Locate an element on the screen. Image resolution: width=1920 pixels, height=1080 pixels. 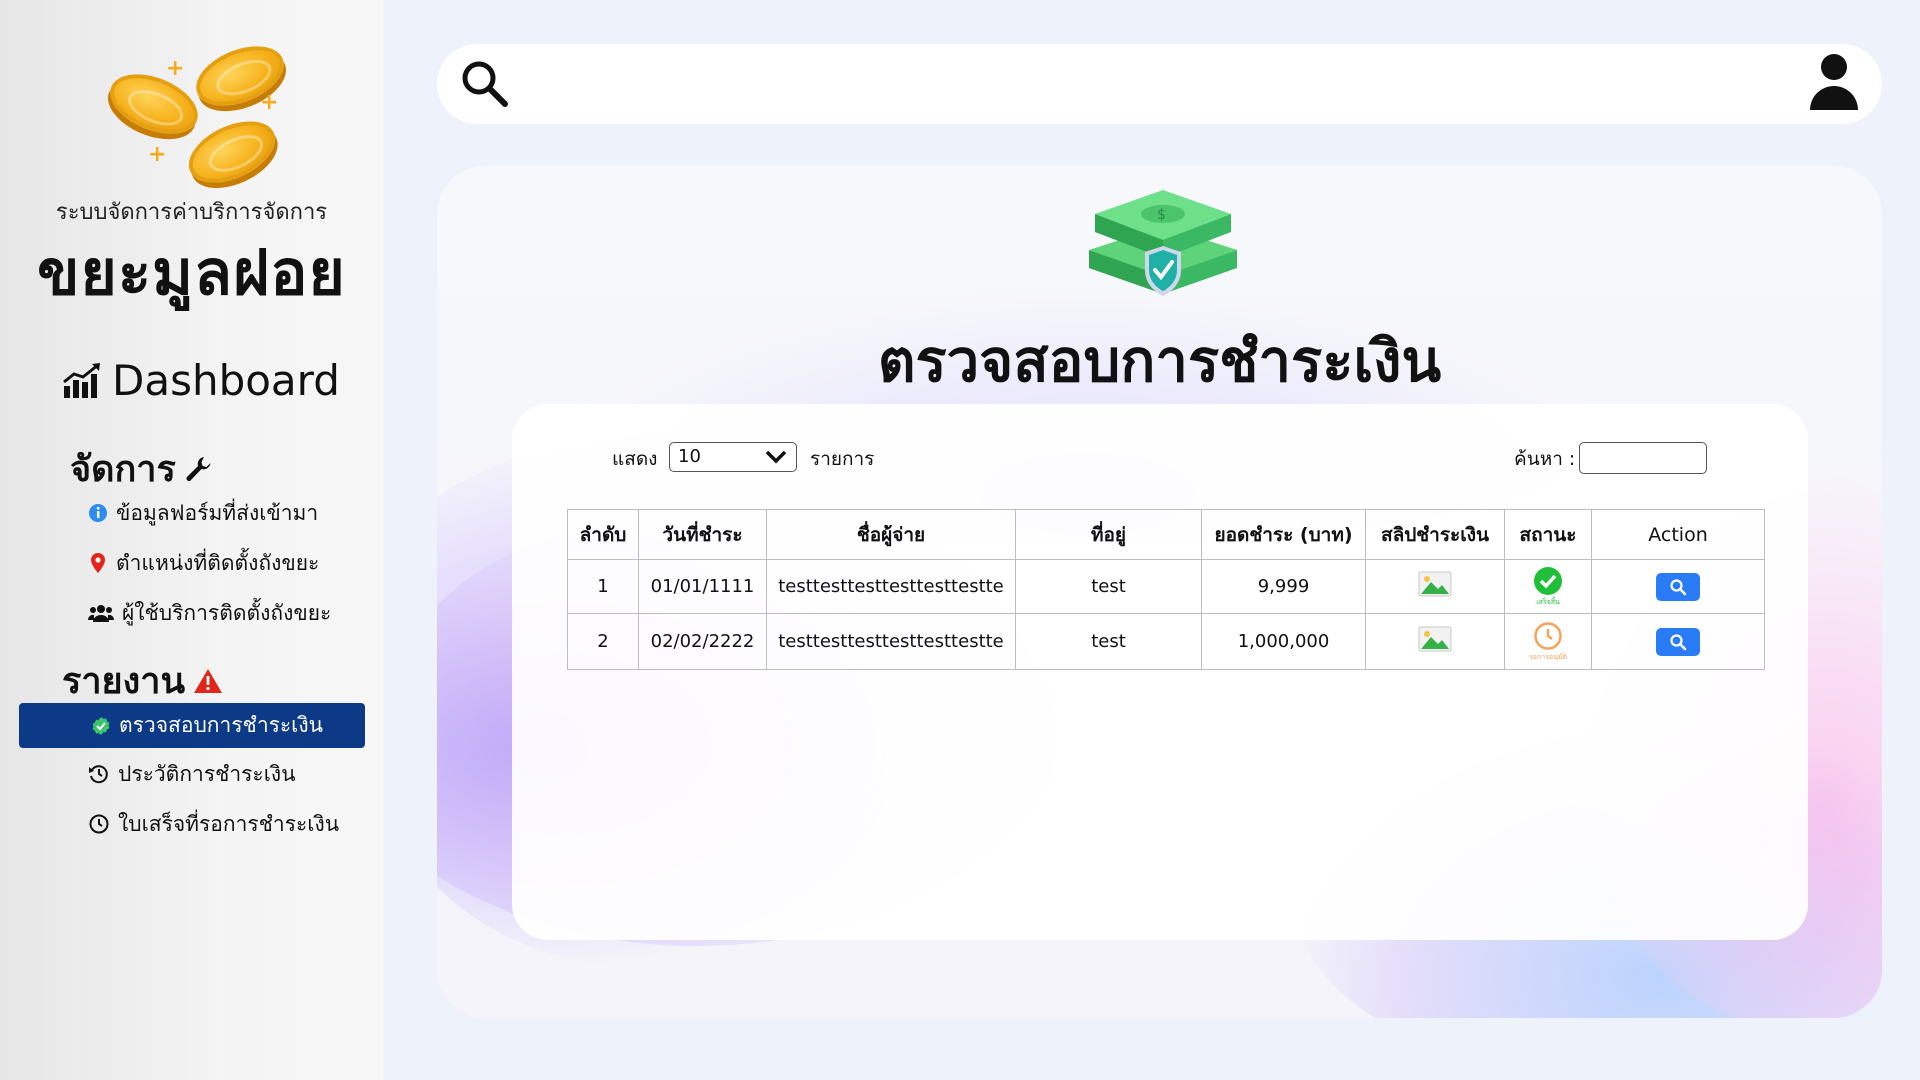
verified-badge-icon is located at coordinates (101, 726).